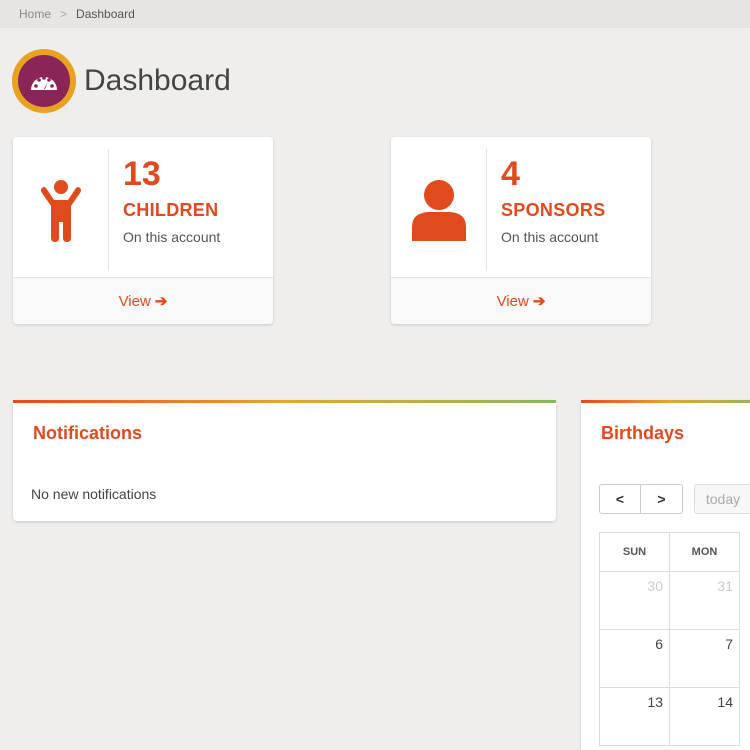 The image size is (750, 750). I want to click on calendar-next-button: >, so click(662, 499).